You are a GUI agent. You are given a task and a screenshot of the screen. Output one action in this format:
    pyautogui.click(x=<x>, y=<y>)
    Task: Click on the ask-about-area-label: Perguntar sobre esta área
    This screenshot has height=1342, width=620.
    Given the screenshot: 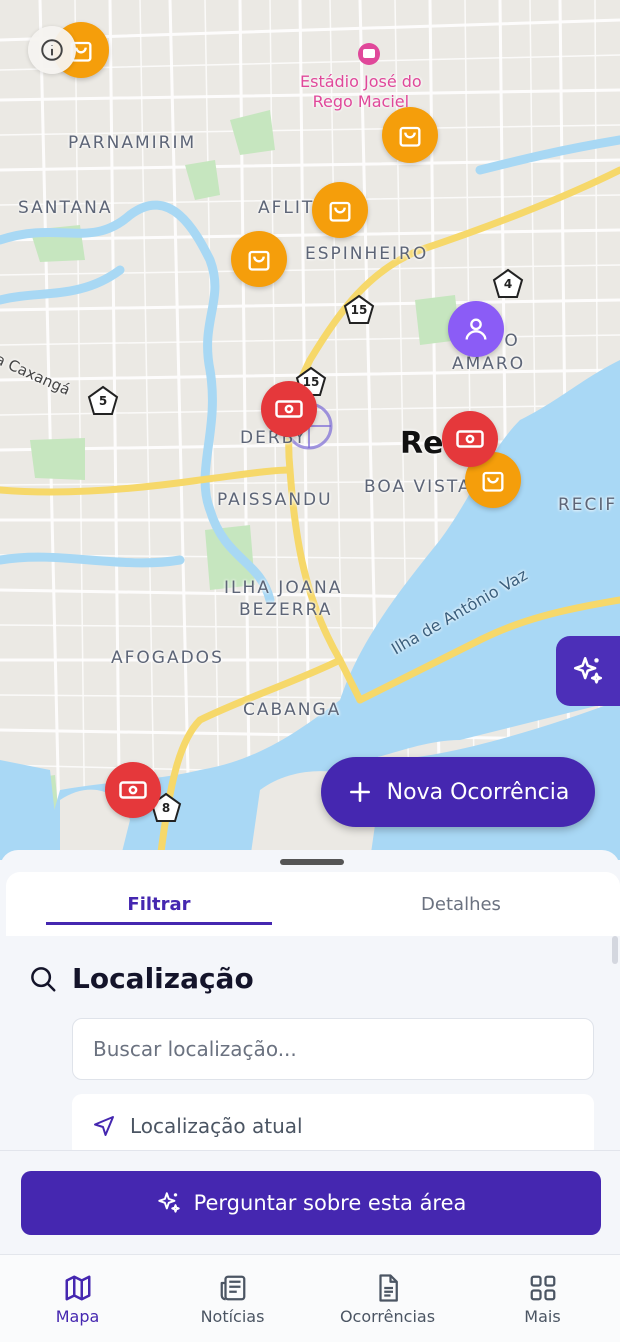 What is the action you would take?
    pyautogui.click(x=330, y=1203)
    